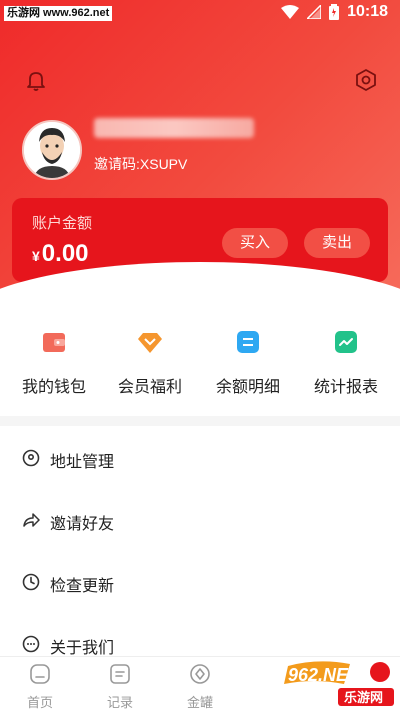 The width and height of the screenshot is (400, 711). What do you see at coordinates (248, 342) in the screenshot?
I see `detail-icon` at bounding box center [248, 342].